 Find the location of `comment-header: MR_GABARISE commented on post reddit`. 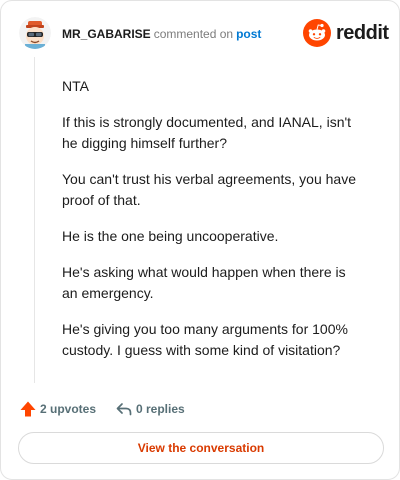

comment-header: MR_GABARISE commented on post reddit is located at coordinates (204, 35).